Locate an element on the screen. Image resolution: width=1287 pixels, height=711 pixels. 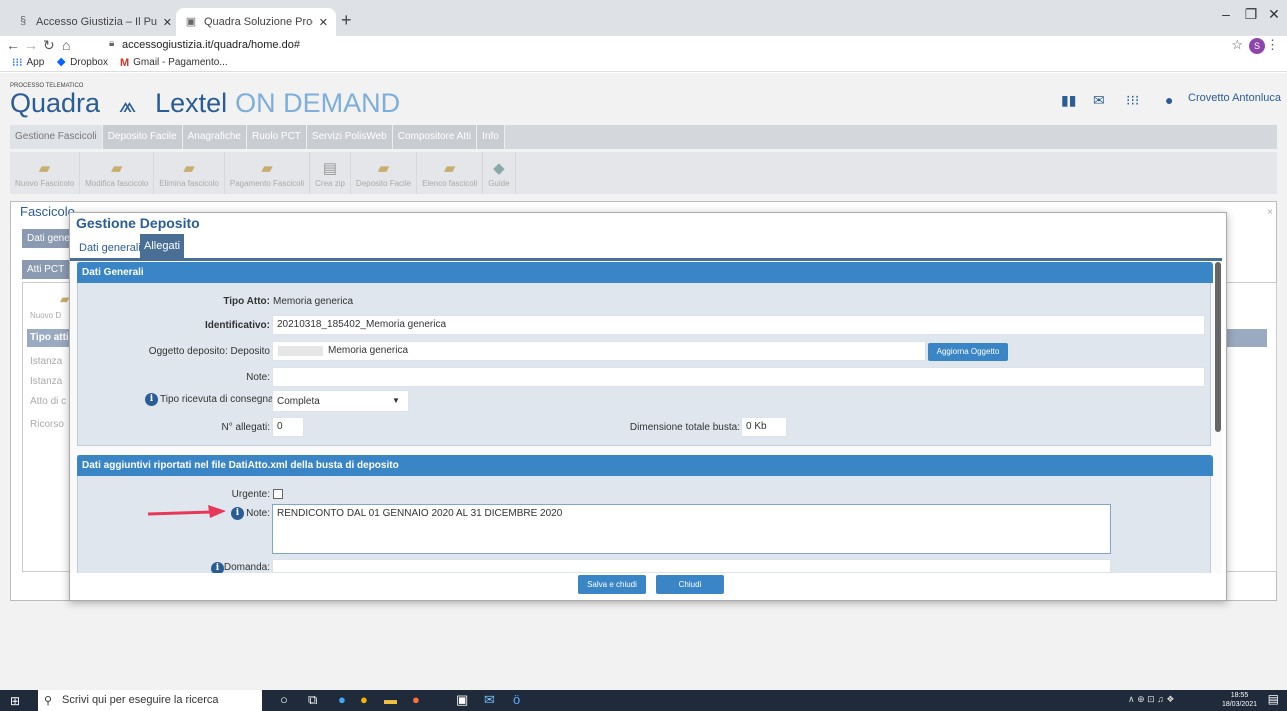
user-name: Crovetto Antonluca is located at coordinates (1234, 98).